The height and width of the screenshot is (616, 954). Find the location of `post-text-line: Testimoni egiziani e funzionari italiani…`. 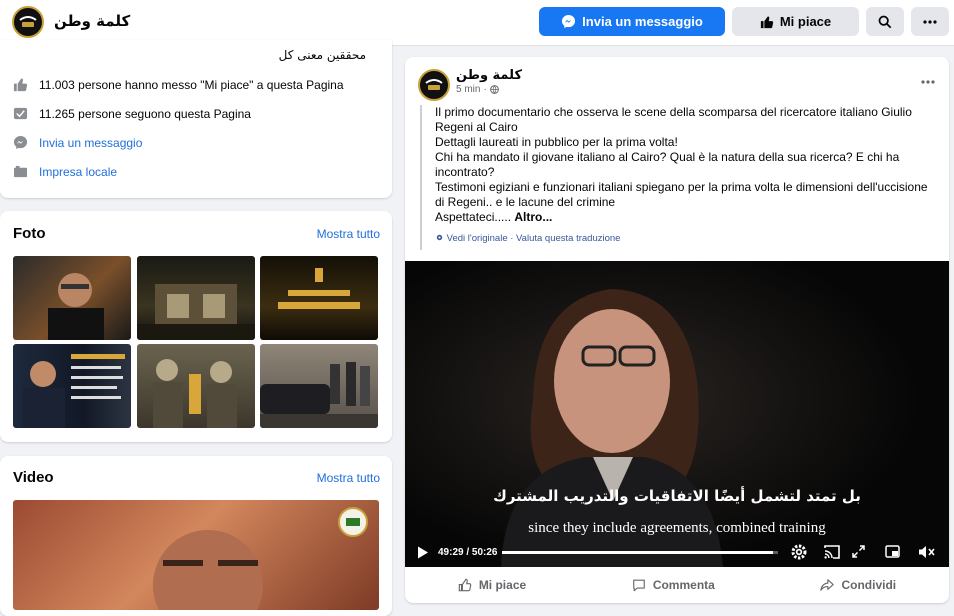

post-text-line: Testimoni egiziani e funzionari italiani… is located at coordinates (681, 194).